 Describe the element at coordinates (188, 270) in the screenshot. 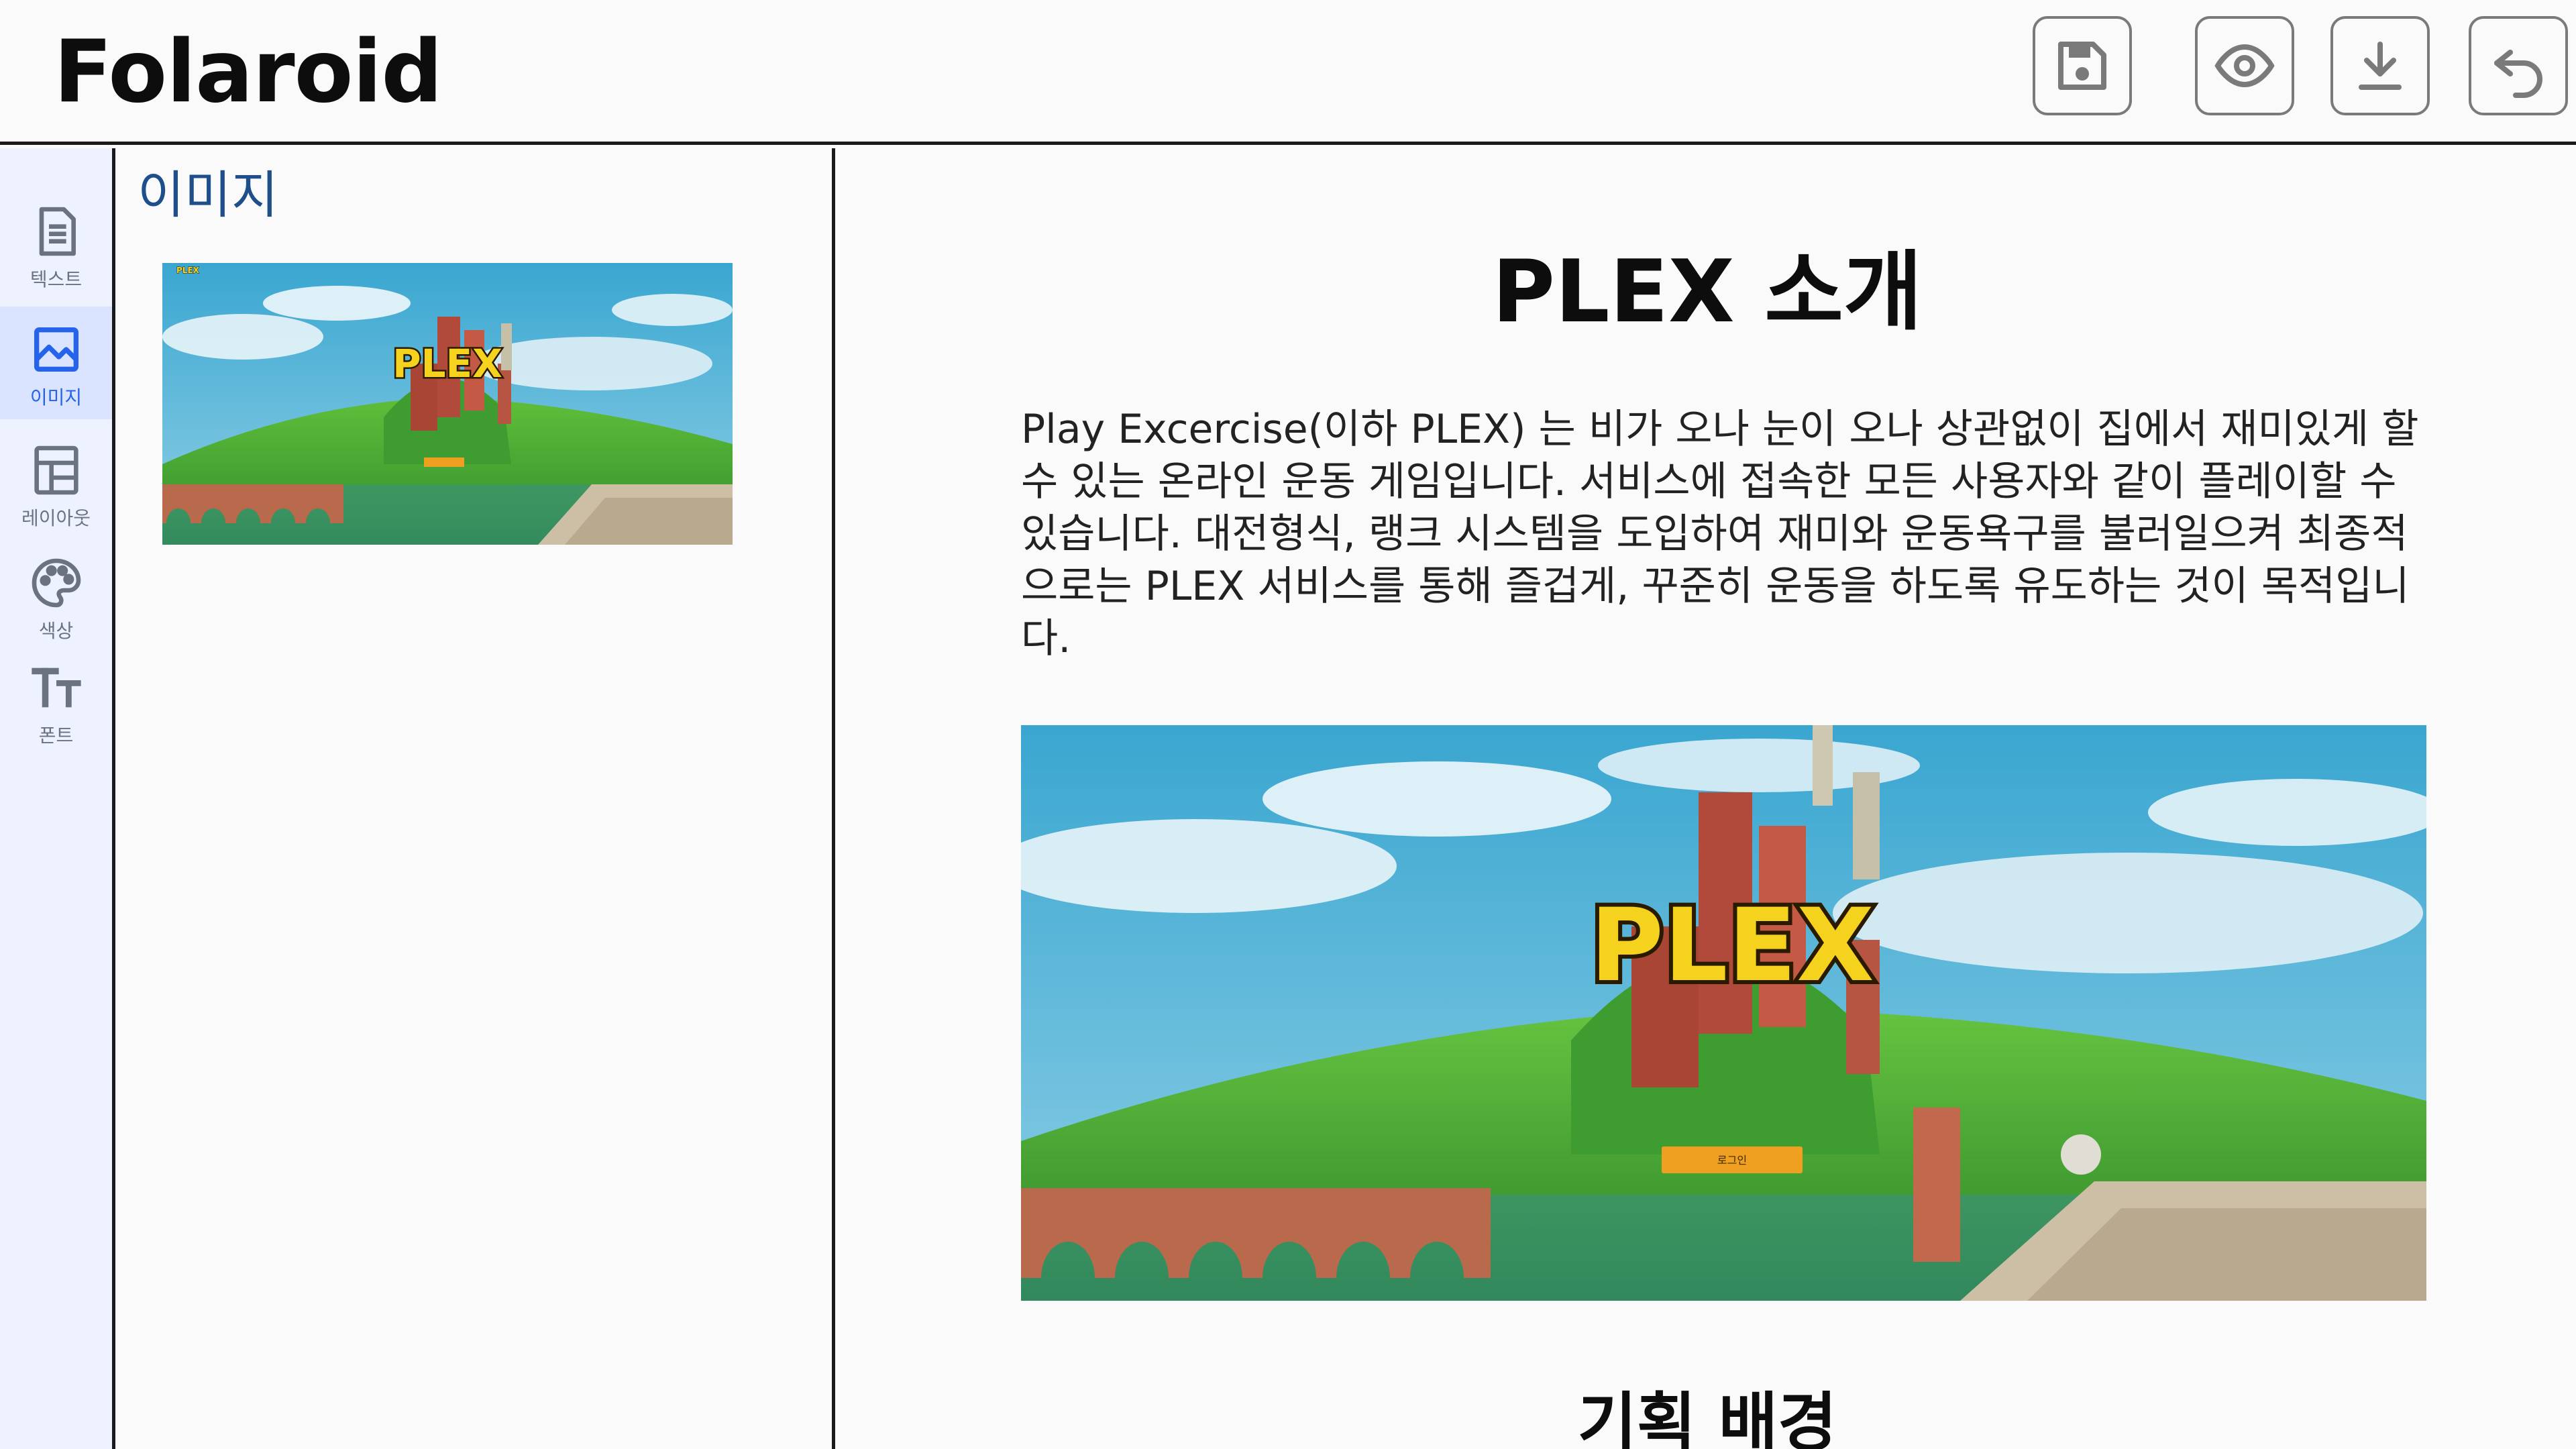

I see `thumbnail-small-label: PLEX` at that location.